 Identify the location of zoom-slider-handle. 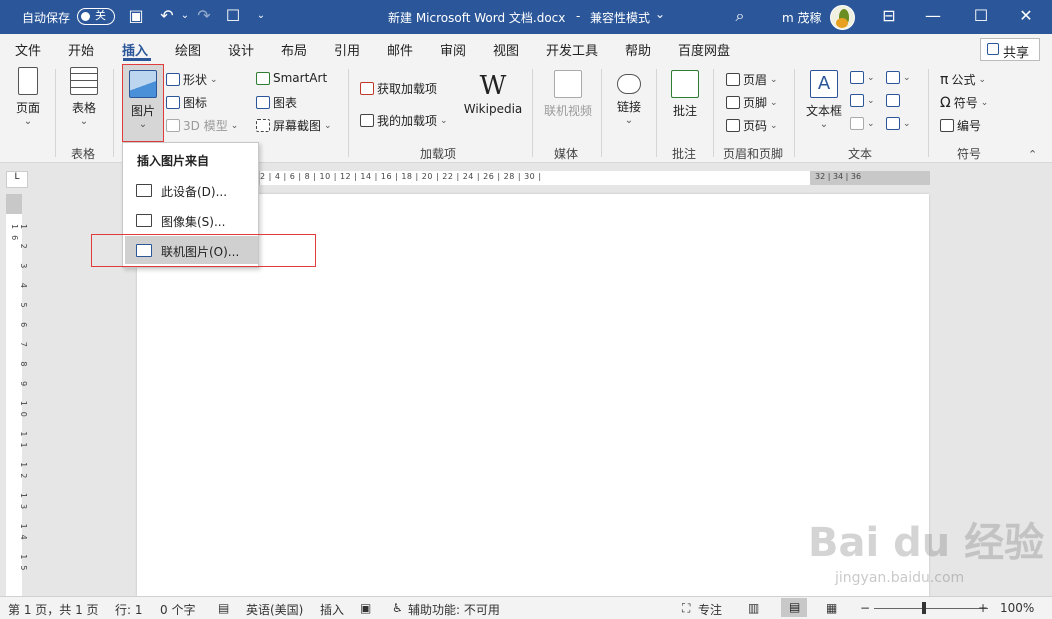
(924, 608).